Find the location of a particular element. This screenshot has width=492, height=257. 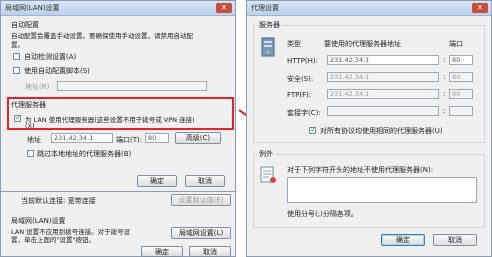

use-script-checkbox is located at coordinates (16, 70).